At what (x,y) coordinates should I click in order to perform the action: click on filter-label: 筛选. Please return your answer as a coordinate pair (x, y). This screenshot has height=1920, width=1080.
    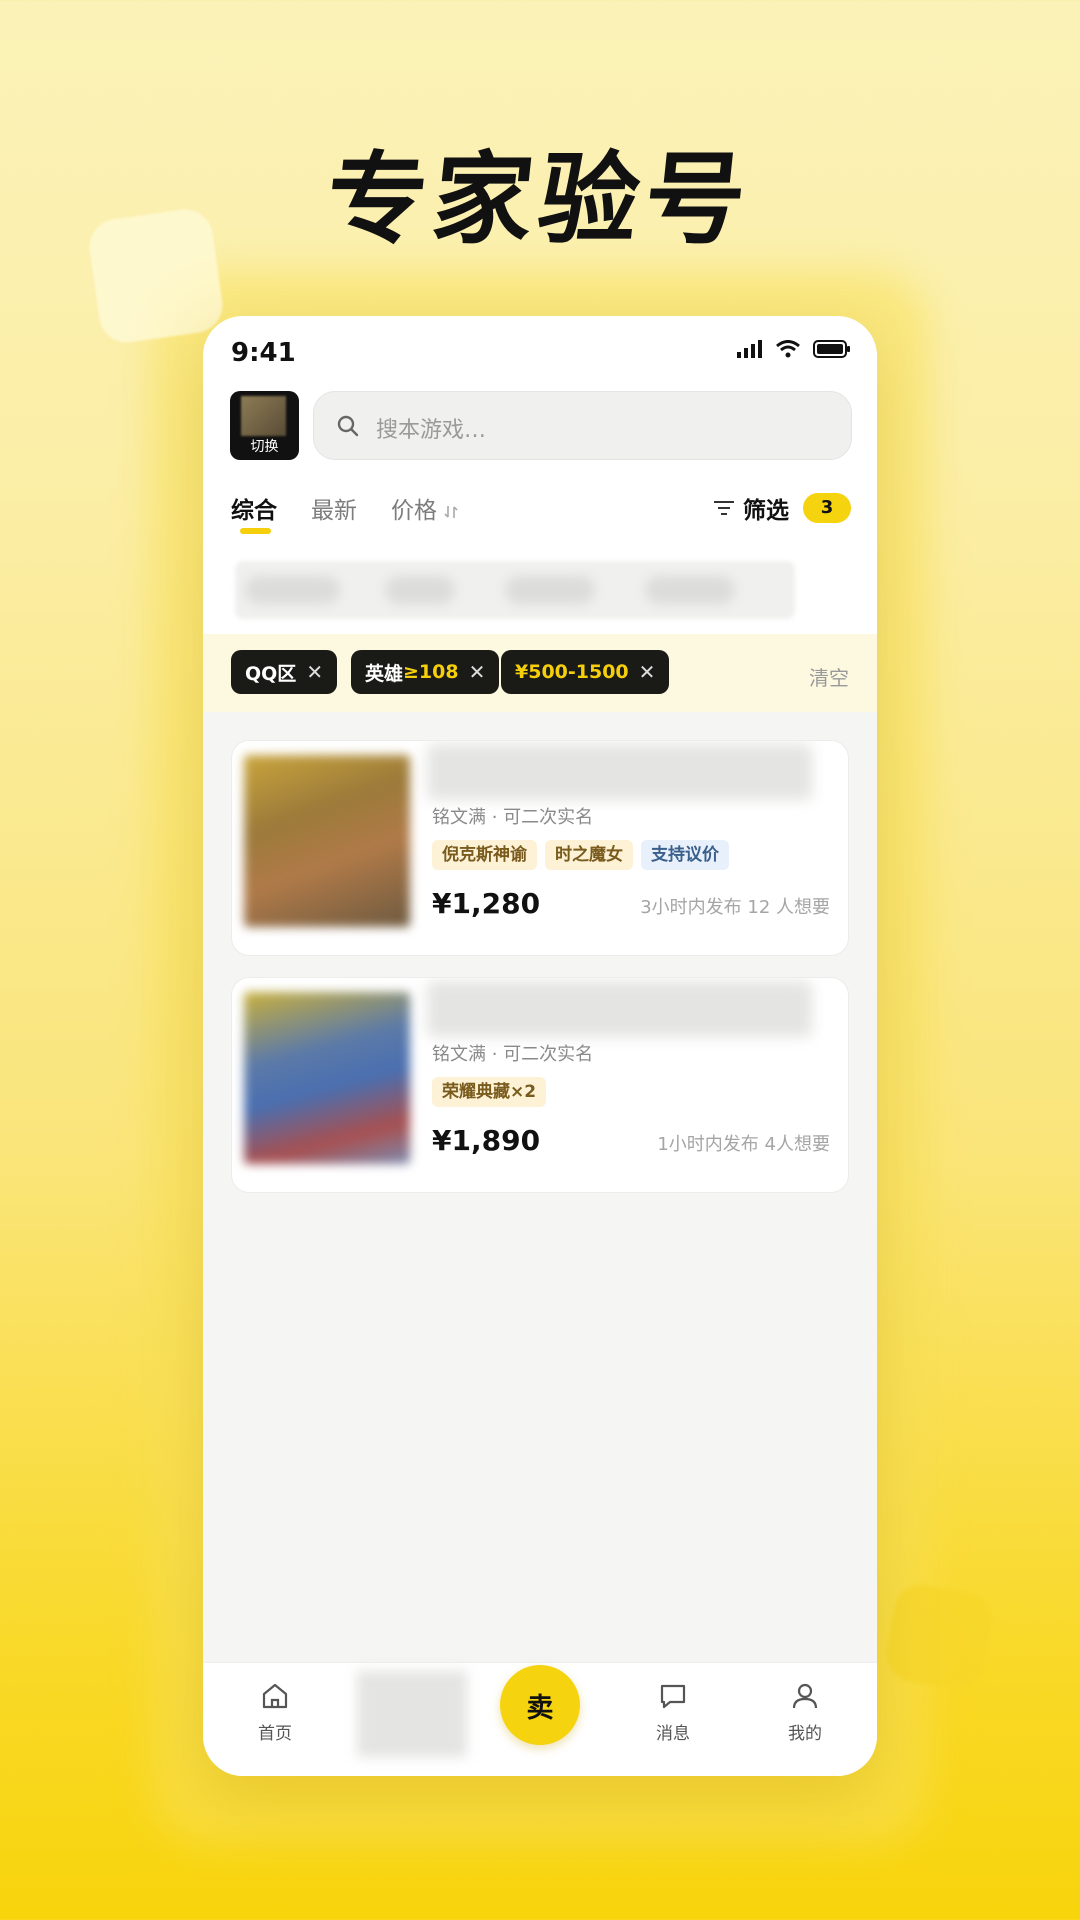
    Looking at the image, I should click on (766, 511).